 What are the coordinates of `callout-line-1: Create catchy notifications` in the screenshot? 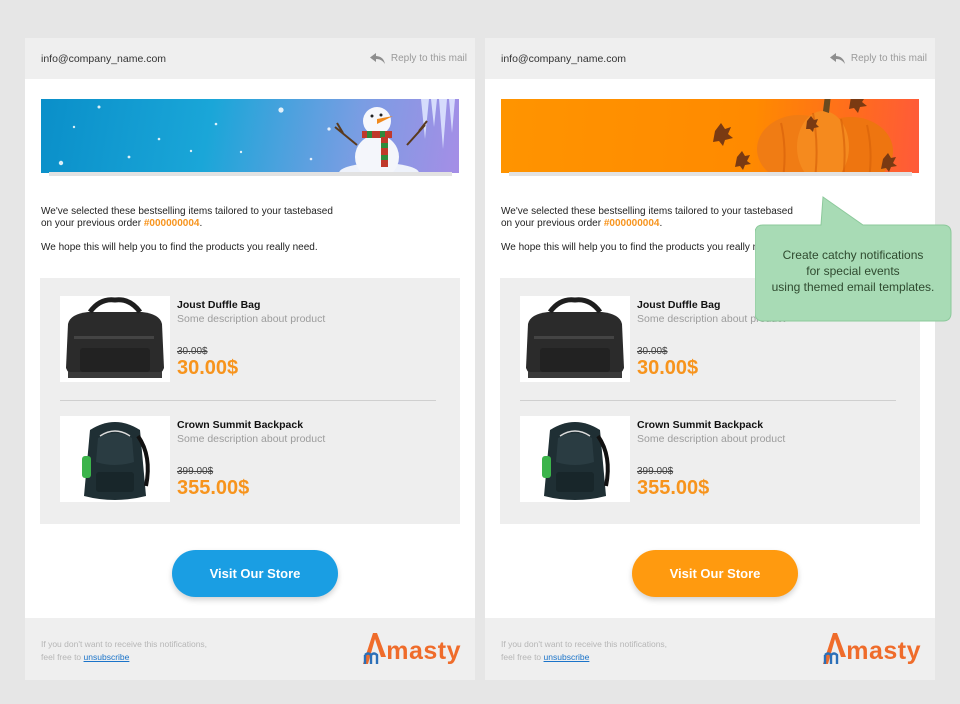 It's located at (853, 255).